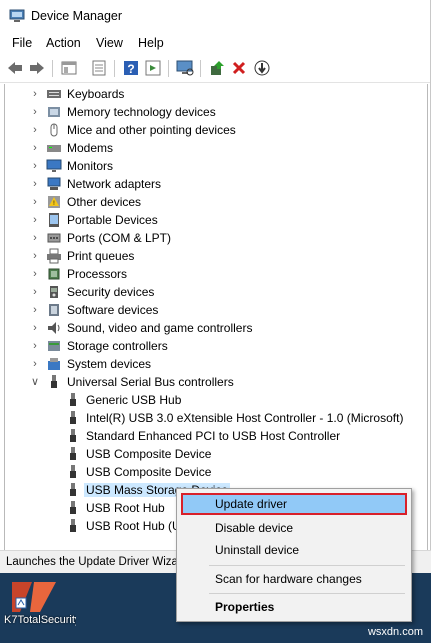  What do you see at coordinates (40, 608) in the screenshot?
I see `desktop-shortcut: K7TotalSecurity` at bounding box center [40, 608].